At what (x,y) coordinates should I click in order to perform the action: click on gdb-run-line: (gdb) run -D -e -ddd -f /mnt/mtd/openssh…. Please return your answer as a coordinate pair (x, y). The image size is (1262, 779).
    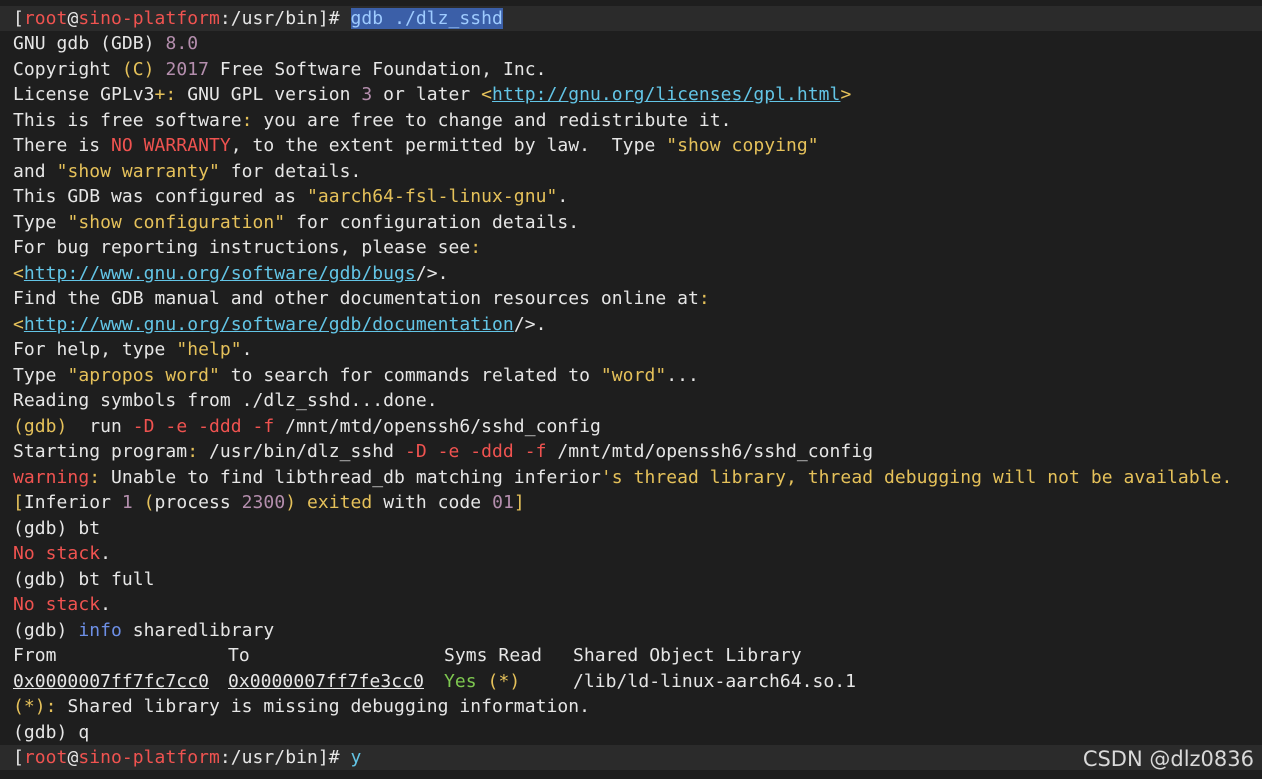
    Looking at the image, I should click on (307, 426).